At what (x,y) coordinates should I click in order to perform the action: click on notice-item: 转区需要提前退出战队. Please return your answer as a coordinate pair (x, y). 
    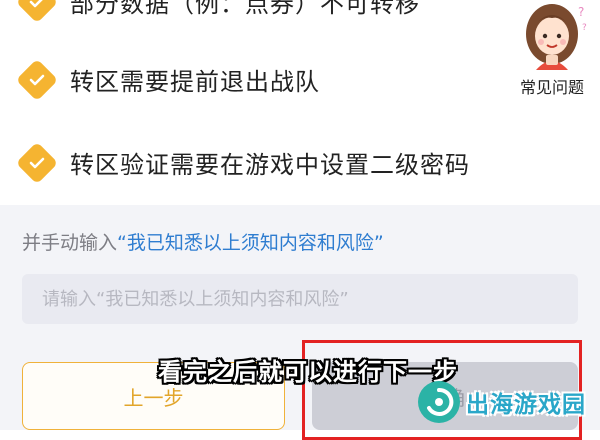
    Looking at the image, I should click on (167, 79).